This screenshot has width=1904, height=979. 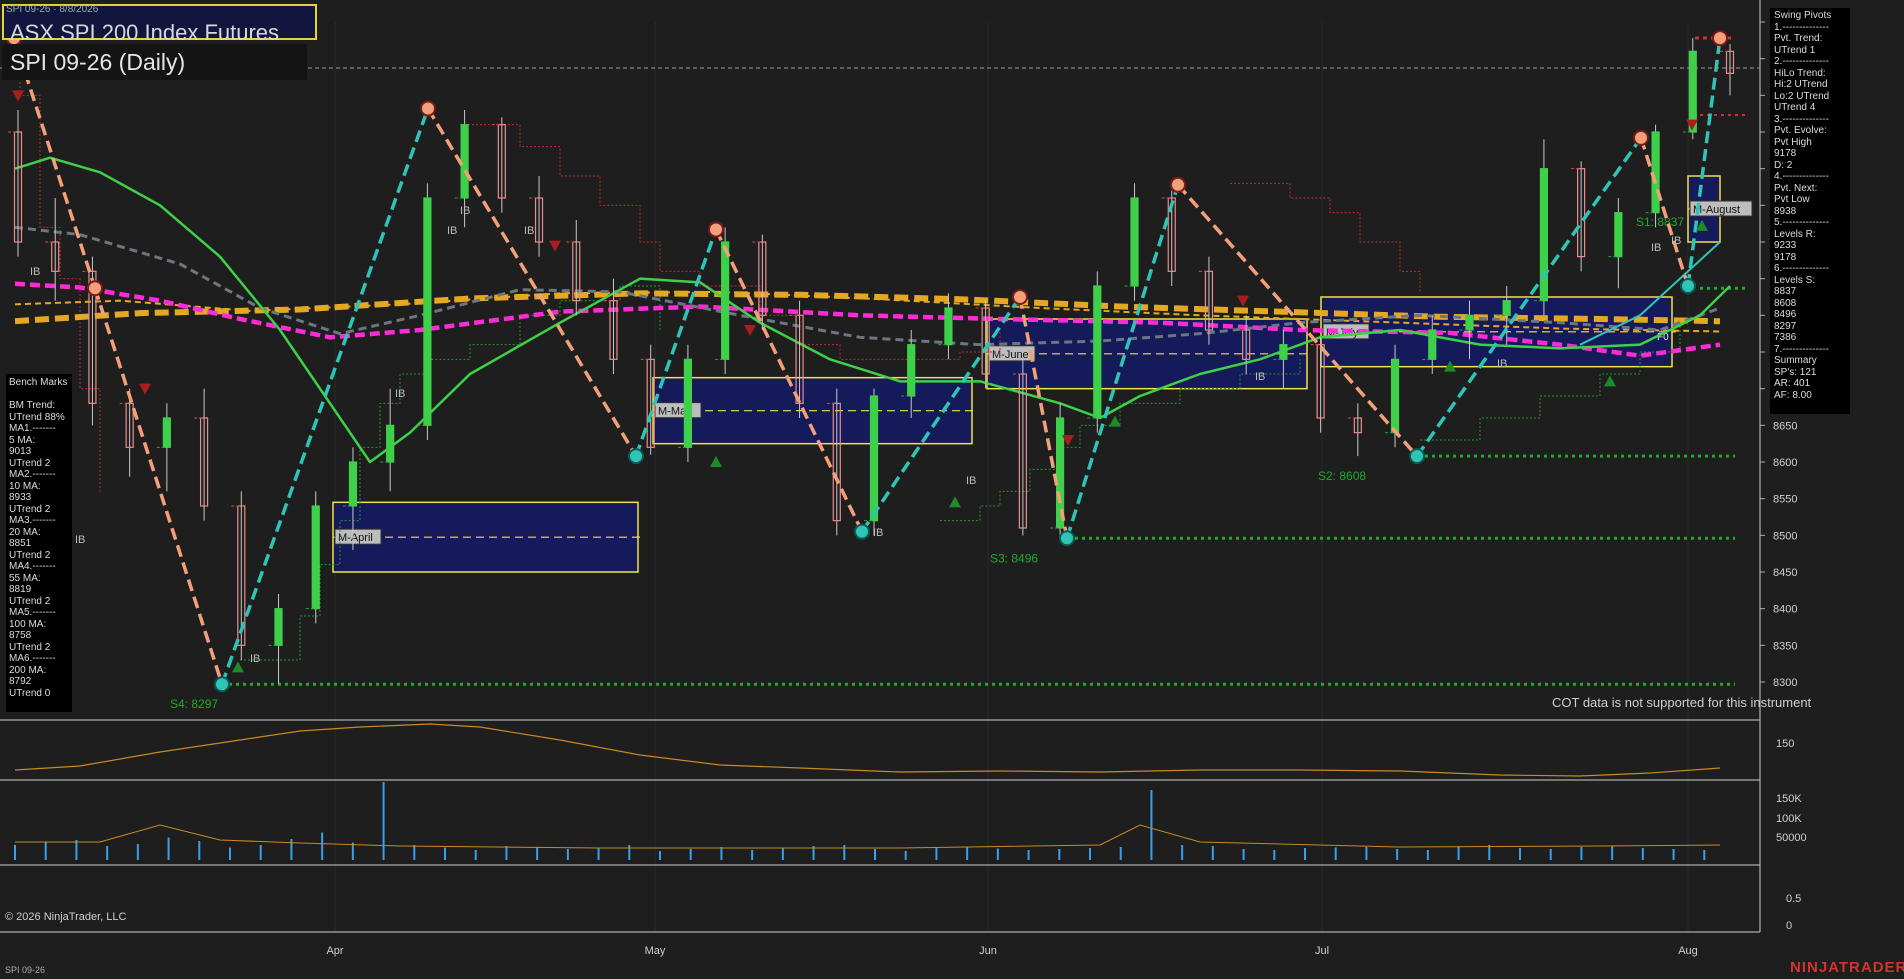 I want to click on bench-marks-line: 20 MA:, so click(x=25, y=532).